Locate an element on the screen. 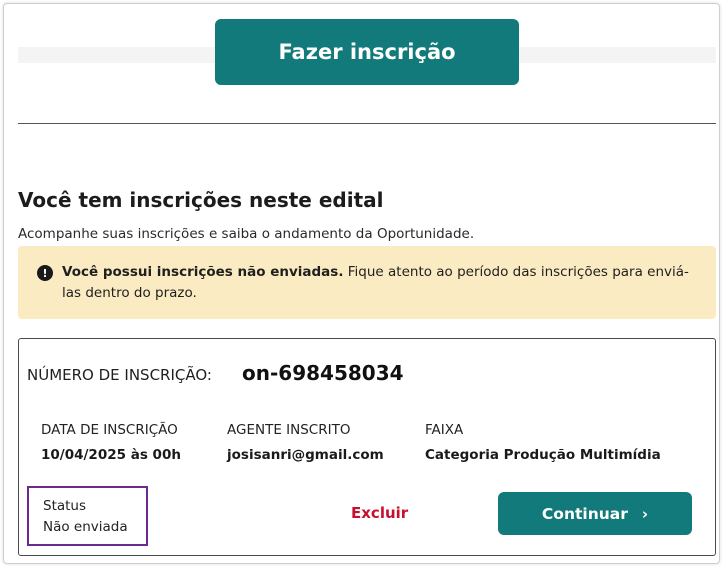 This screenshot has height=567, width=723. delete-button: Excluir is located at coordinates (379, 513).